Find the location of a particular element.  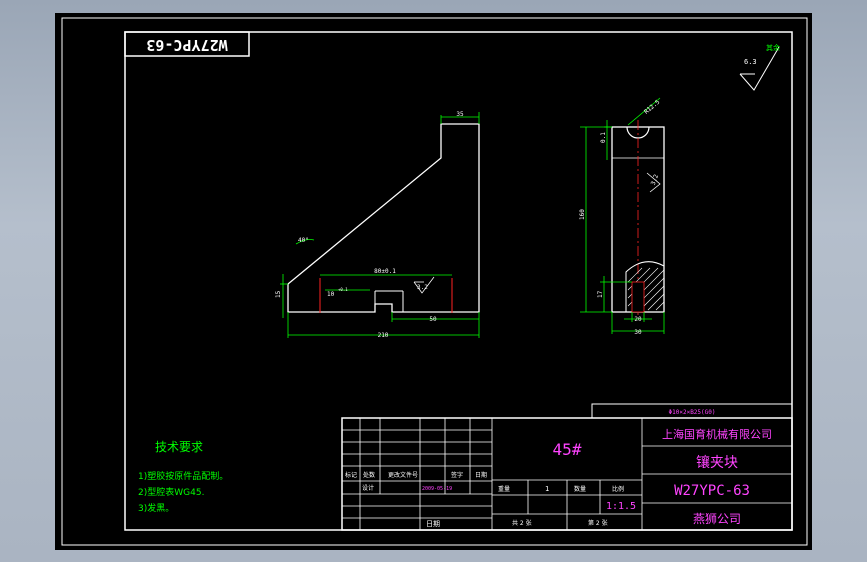

part-name: 镶夹块 is located at coordinates (717, 462).